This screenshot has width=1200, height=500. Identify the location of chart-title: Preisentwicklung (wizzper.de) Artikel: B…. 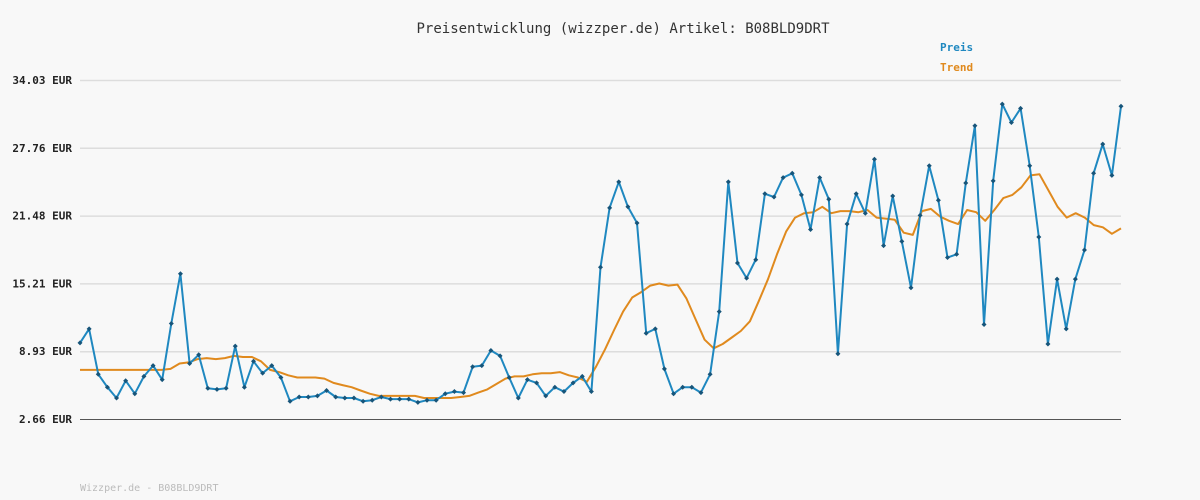
(623, 29).